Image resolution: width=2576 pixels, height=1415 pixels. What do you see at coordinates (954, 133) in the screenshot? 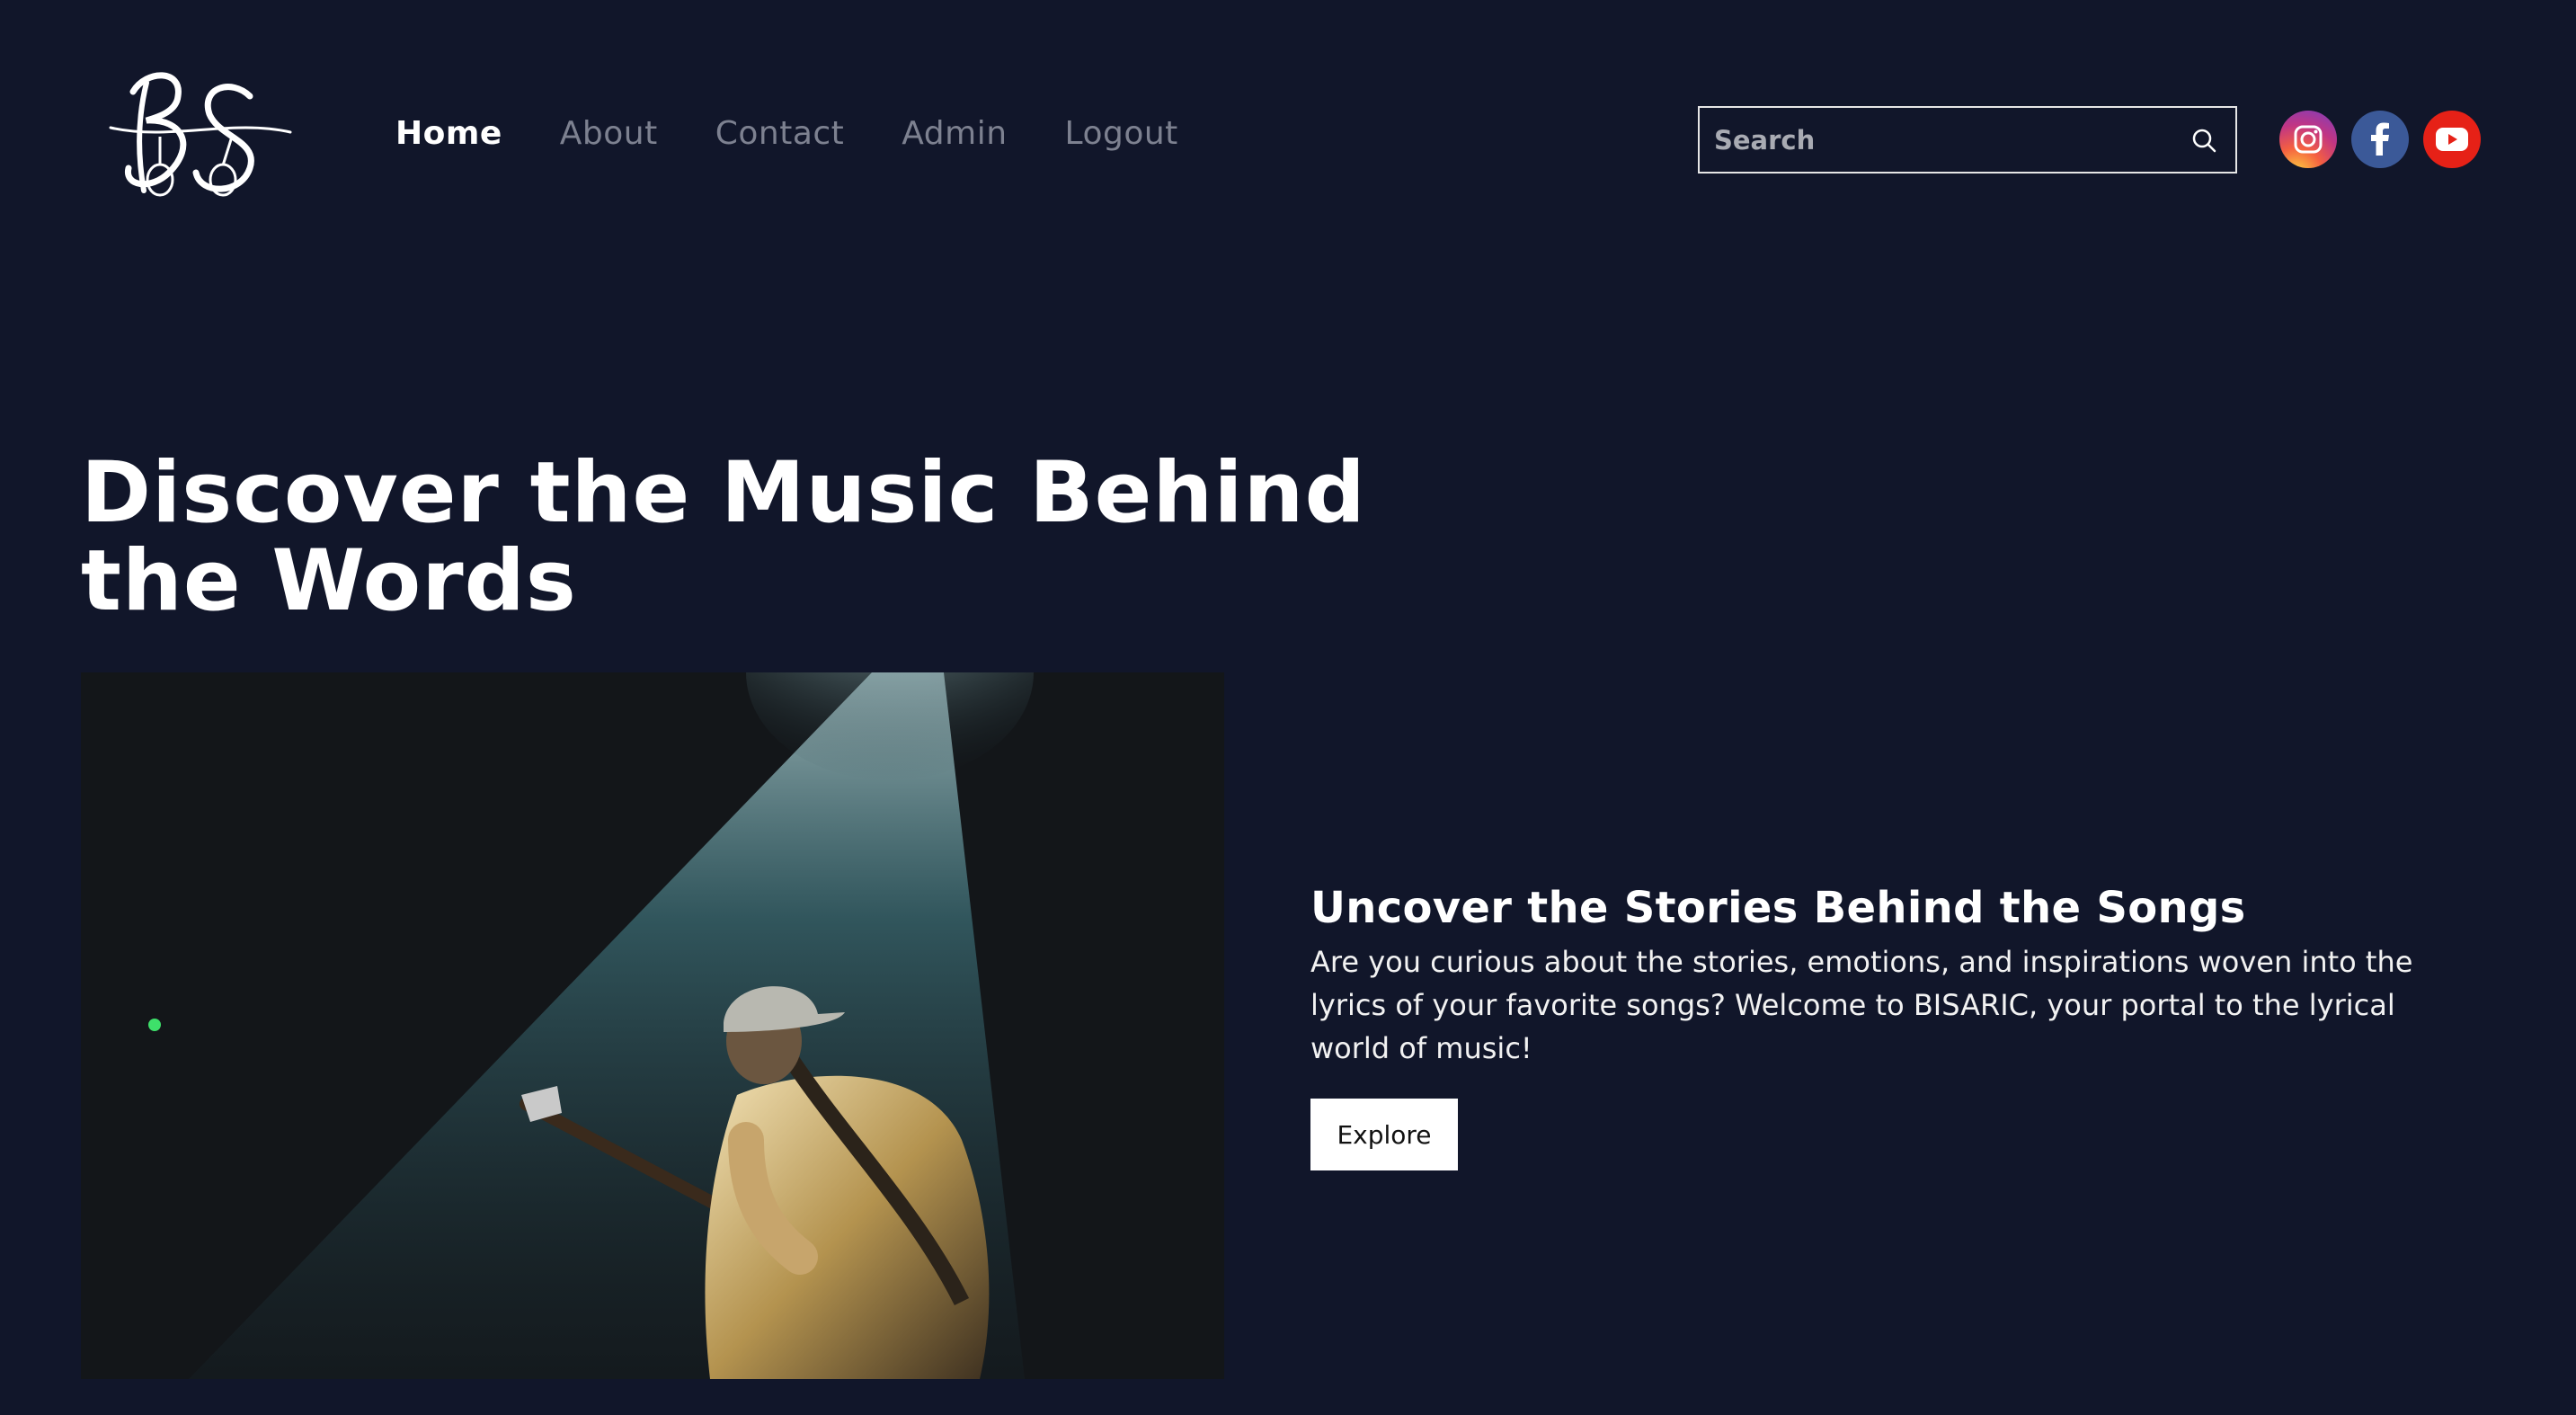
I see `nav-admin: Admin` at bounding box center [954, 133].